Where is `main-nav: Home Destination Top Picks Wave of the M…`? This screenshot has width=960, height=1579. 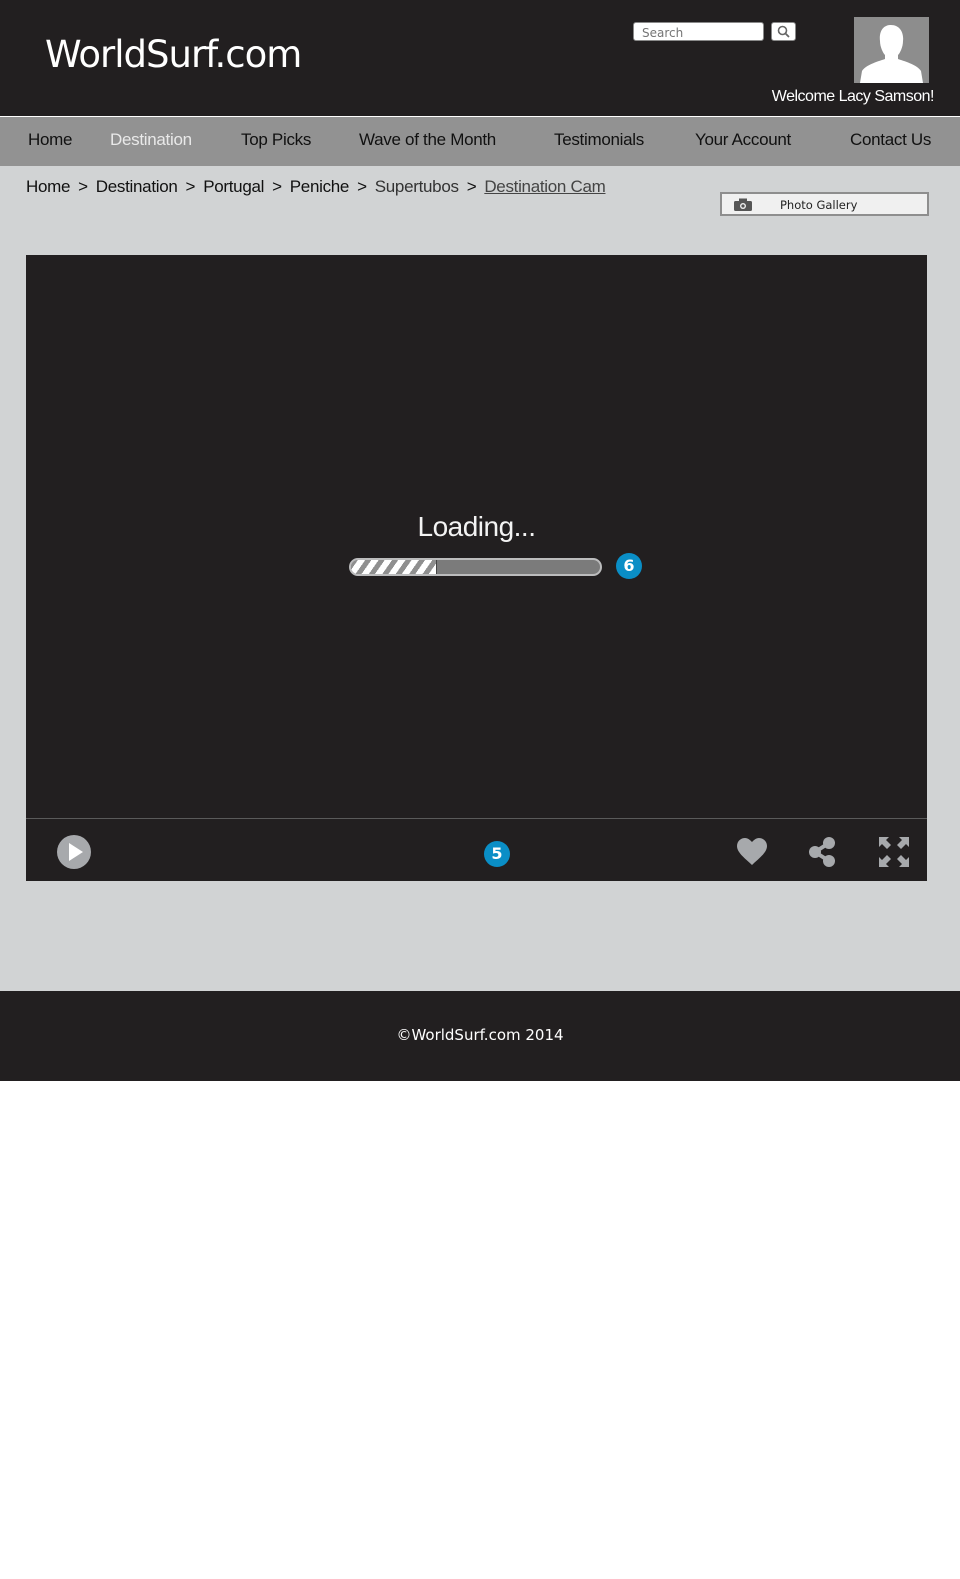
main-nav: Home Destination Top Picks Wave of the M… is located at coordinates (480, 141).